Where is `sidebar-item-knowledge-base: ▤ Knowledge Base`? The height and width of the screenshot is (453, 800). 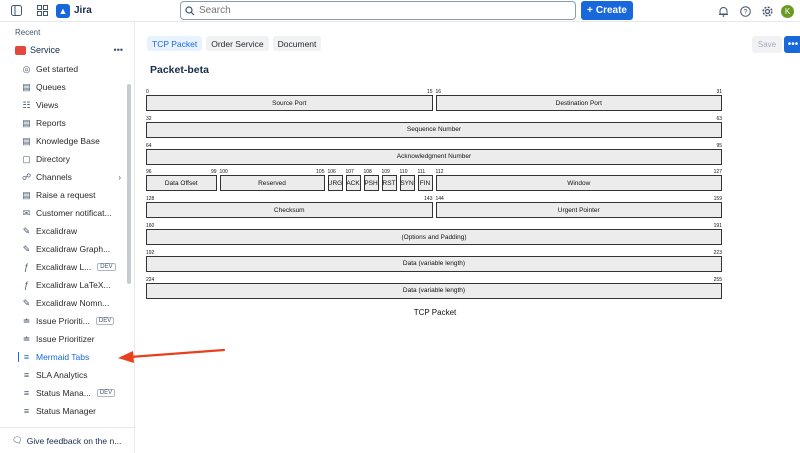
sidebar-item-knowledge-base: ▤ Knowledge Base is located at coordinates (71, 141).